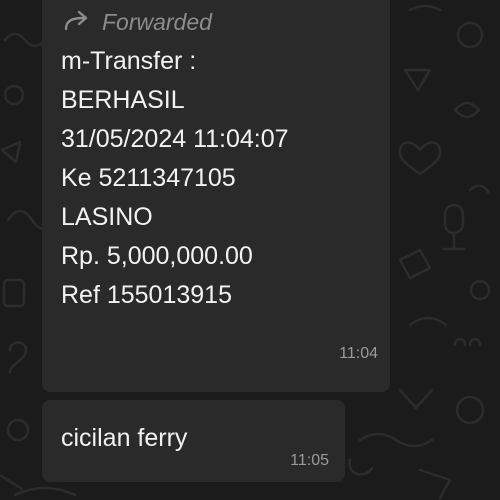 The height and width of the screenshot is (500, 500). What do you see at coordinates (157, 256) in the screenshot?
I see `message-line: Rp. 5,000,000.00` at bounding box center [157, 256].